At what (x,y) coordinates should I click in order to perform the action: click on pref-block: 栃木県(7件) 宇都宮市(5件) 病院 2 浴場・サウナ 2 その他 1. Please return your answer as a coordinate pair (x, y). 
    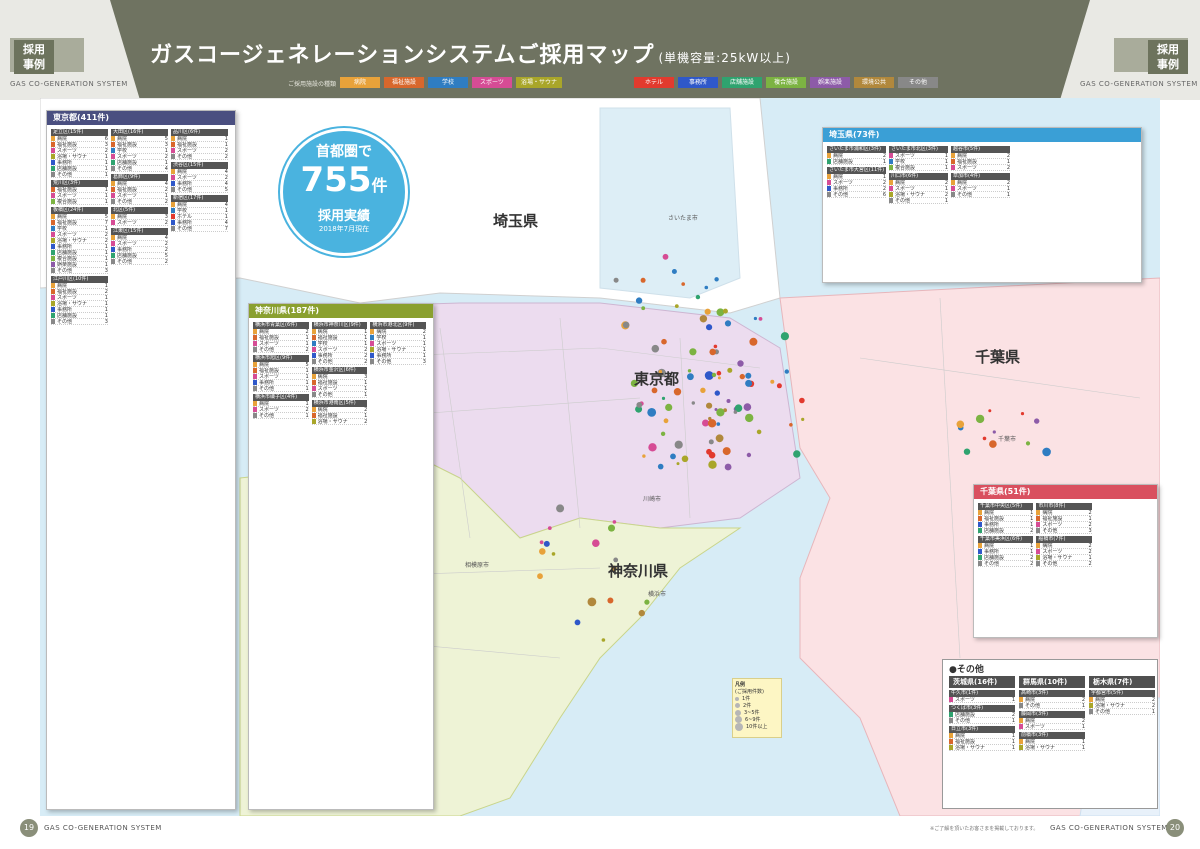
    Looking at the image, I should click on (1122, 695).